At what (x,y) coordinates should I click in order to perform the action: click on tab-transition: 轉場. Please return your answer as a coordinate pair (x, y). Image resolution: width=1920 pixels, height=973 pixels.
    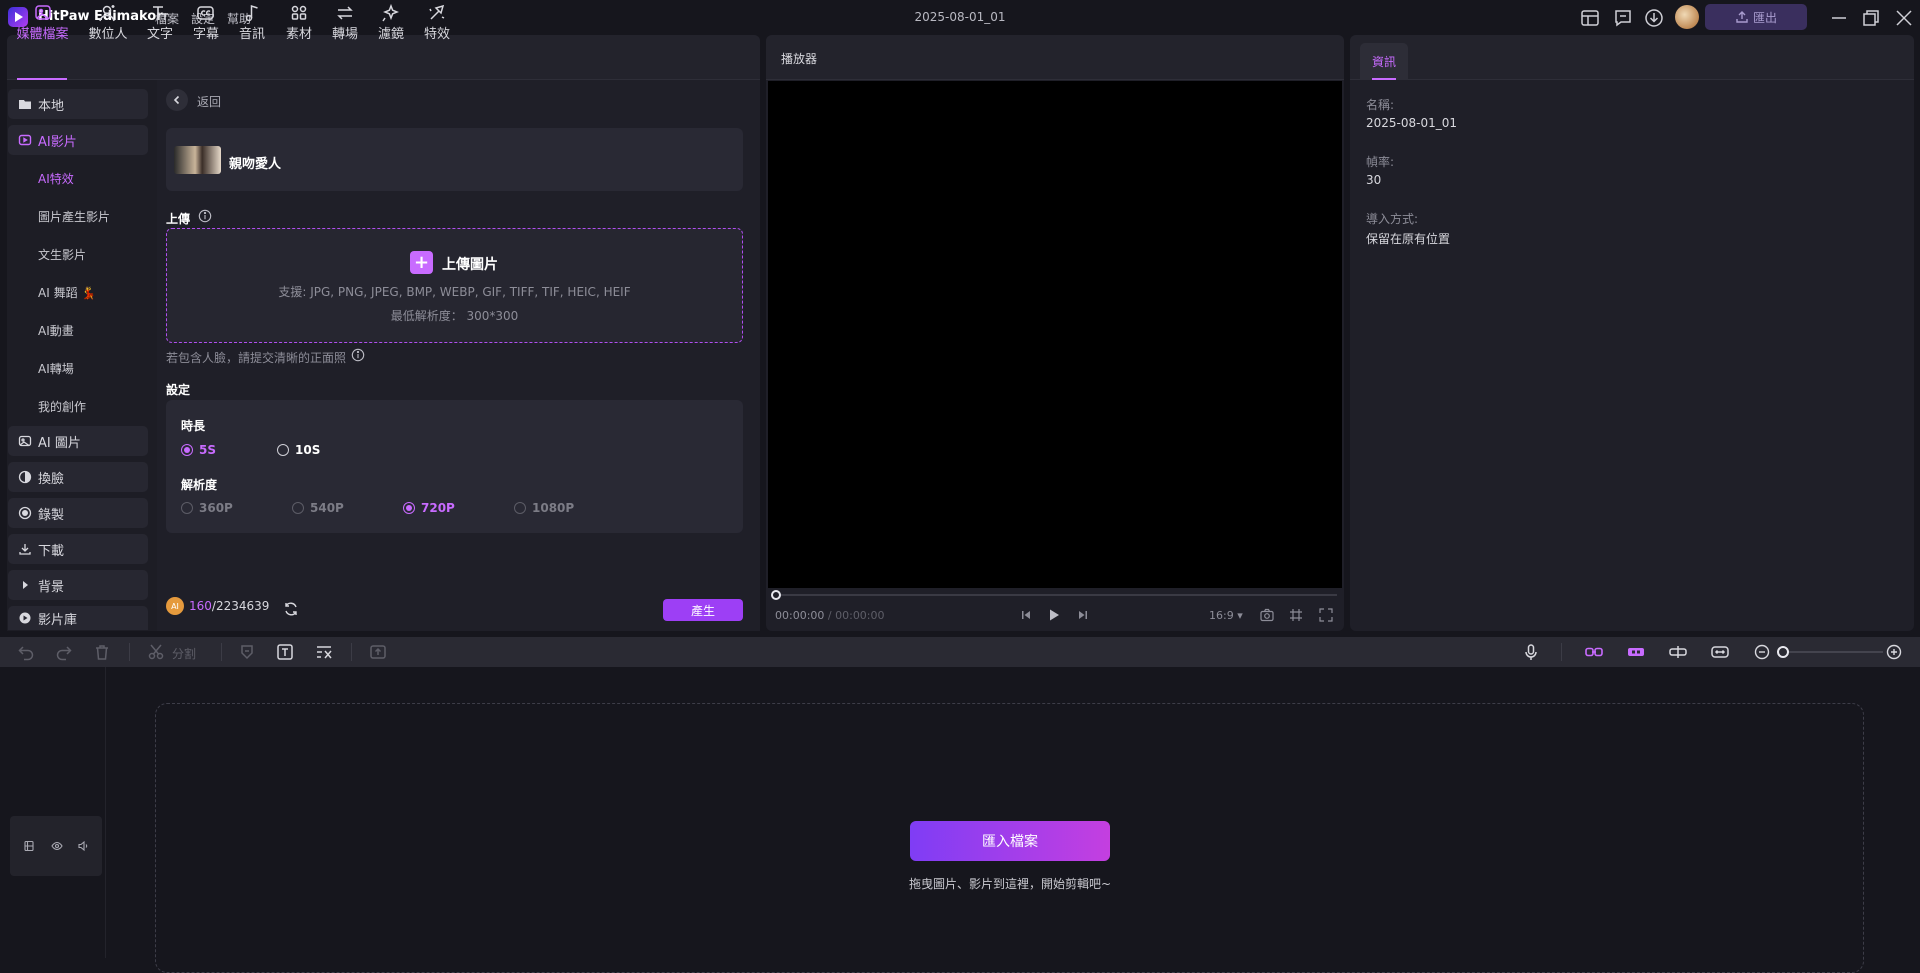
    Looking at the image, I should click on (345, 23).